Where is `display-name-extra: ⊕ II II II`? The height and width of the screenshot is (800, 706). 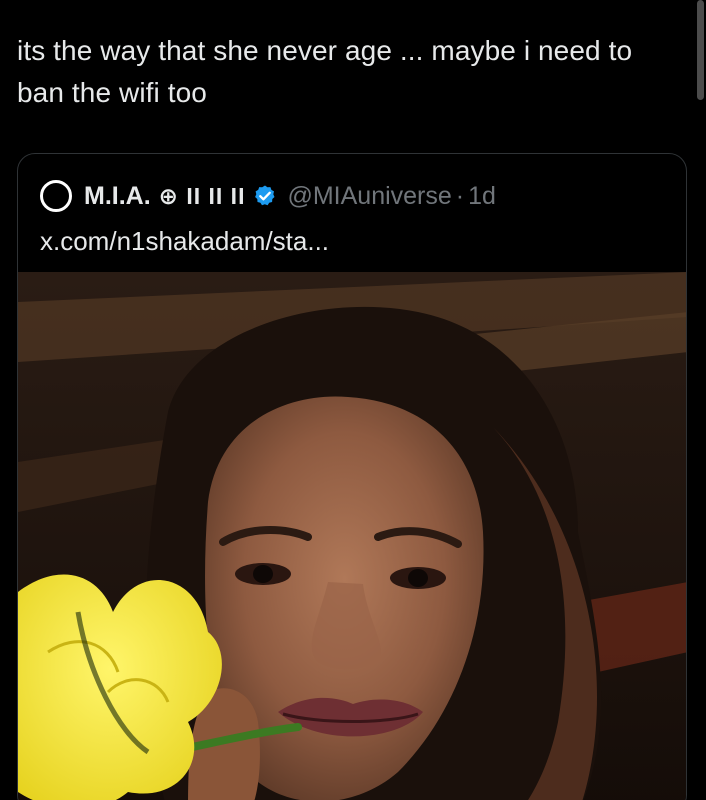 display-name-extra: ⊕ II II II is located at coordinates (202, 195).